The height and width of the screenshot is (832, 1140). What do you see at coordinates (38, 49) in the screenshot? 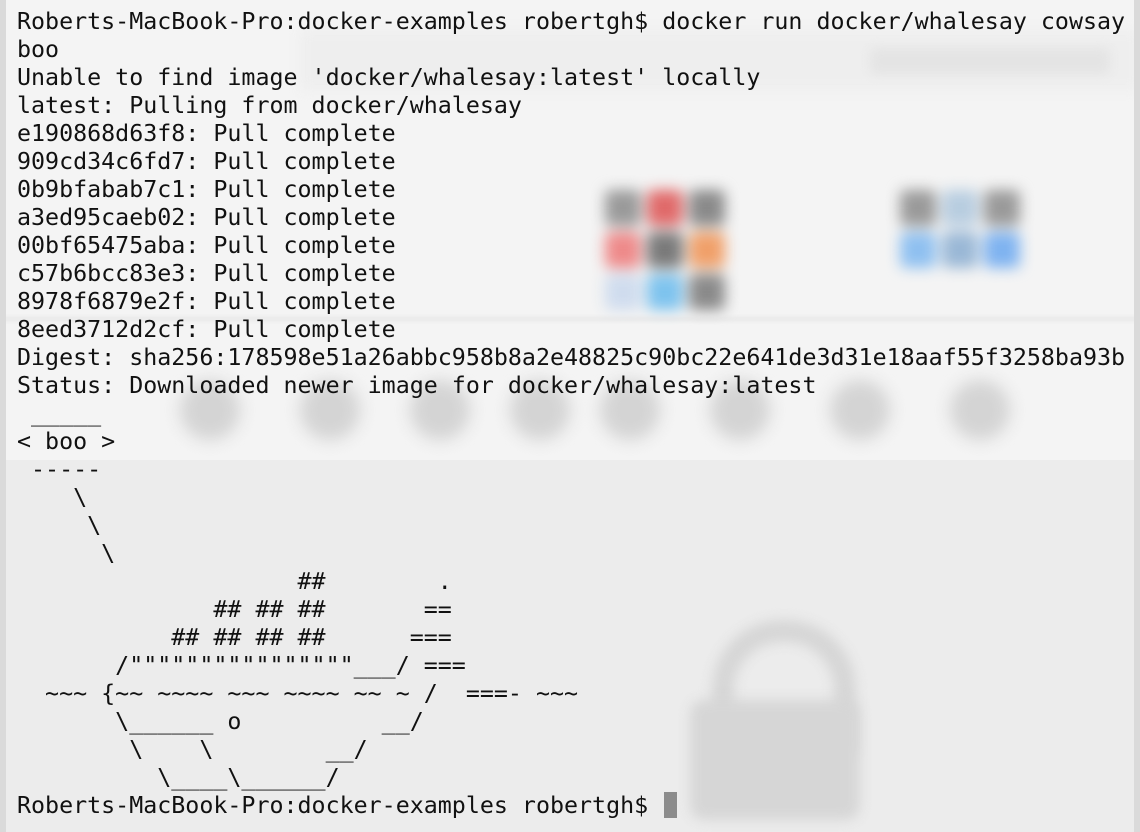
I see `terminal-line: boo` at bounding box center [38, 49].